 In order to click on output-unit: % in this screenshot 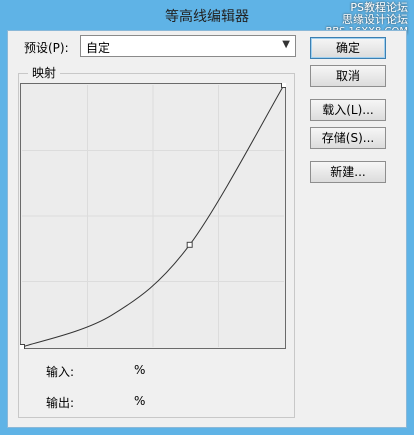, I will do `click(140, 401)`.